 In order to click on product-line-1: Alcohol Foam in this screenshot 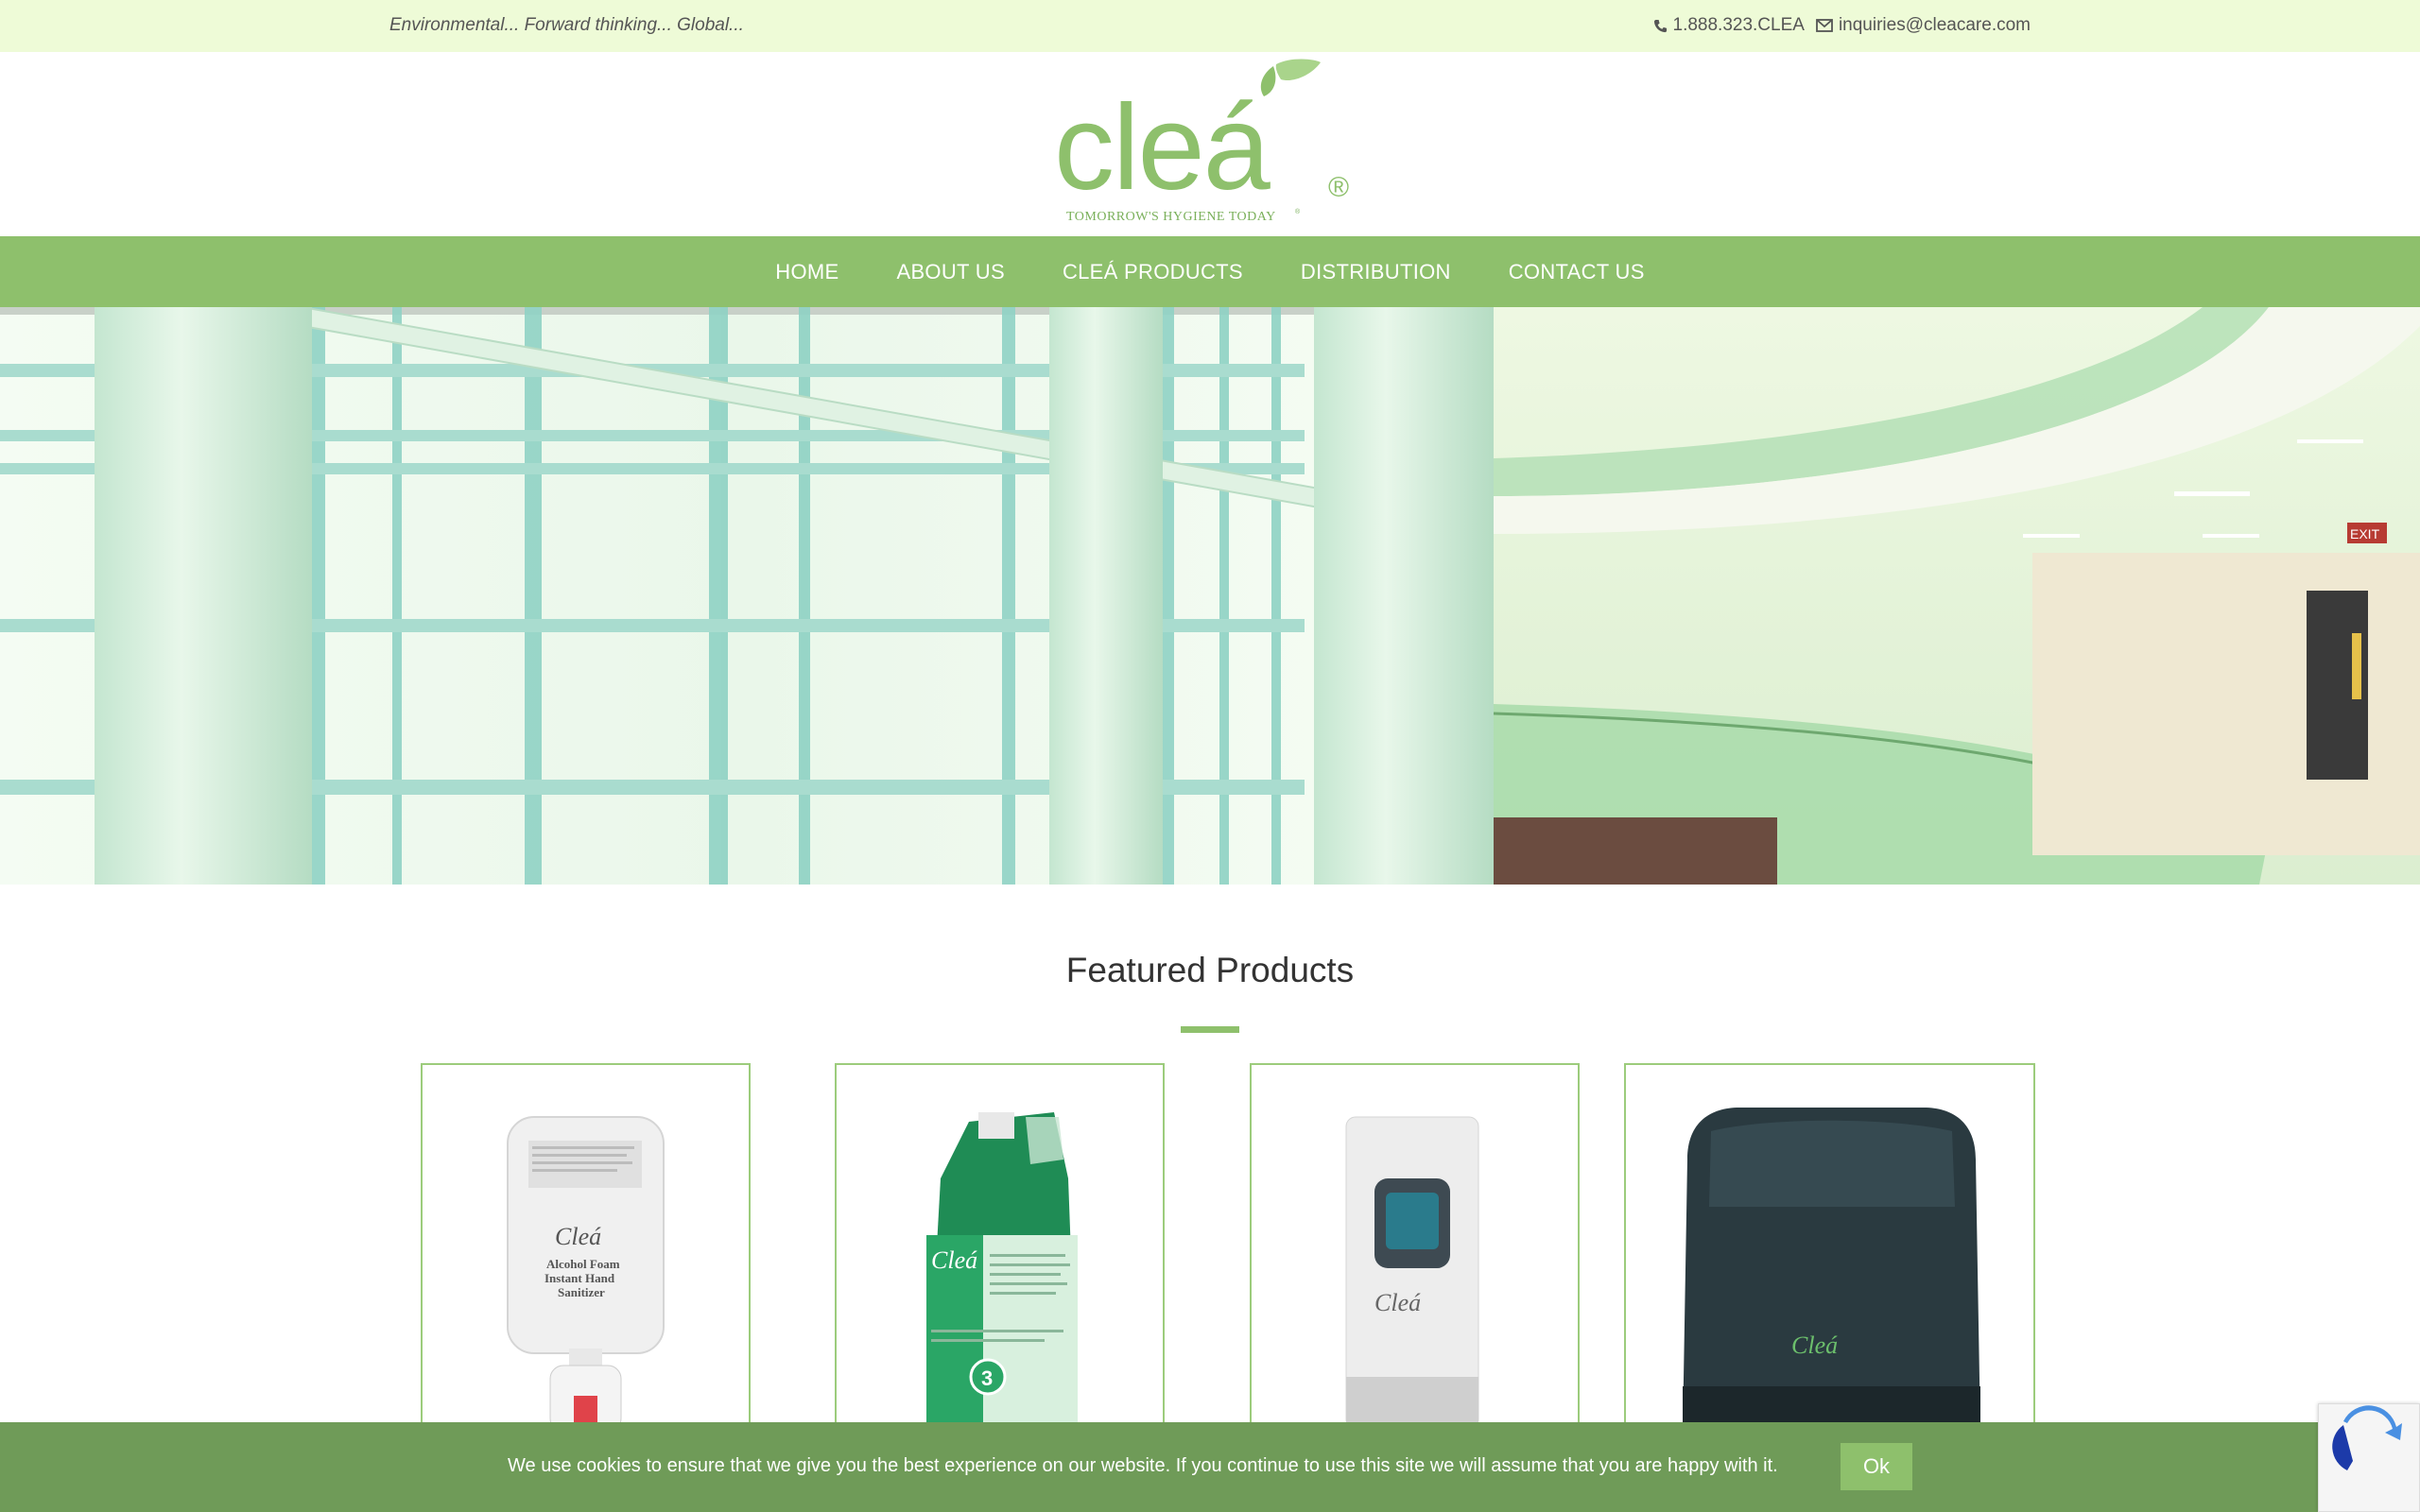, I will do `click(583, 1264)`.